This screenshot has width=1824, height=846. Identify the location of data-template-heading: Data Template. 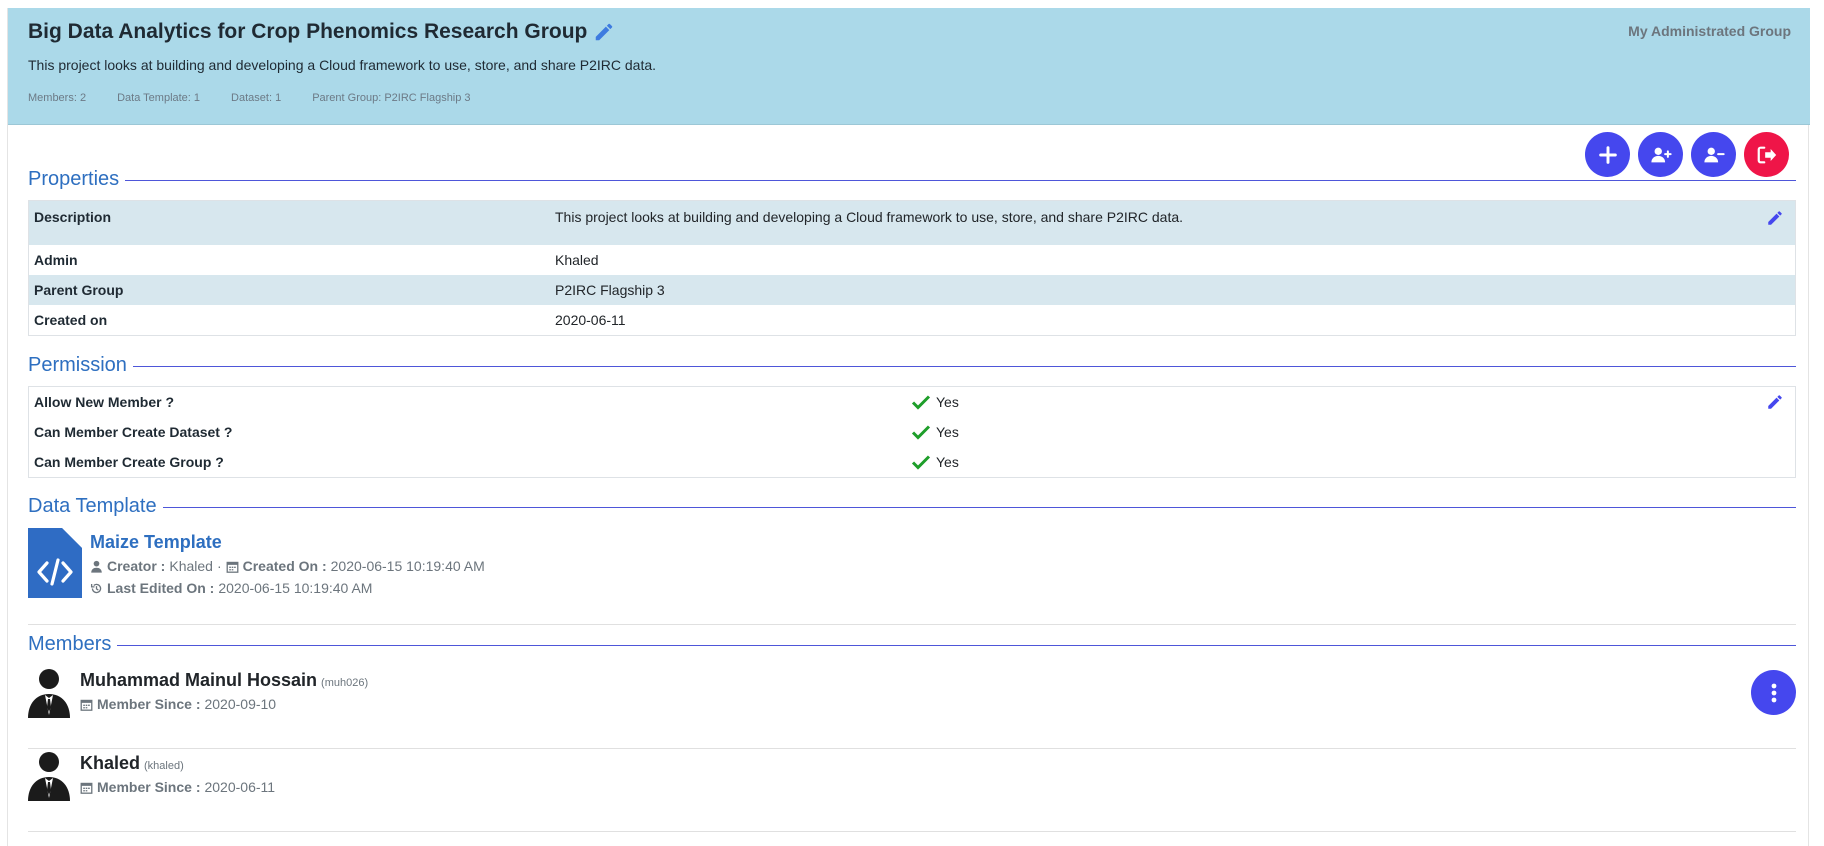
(912, 506).